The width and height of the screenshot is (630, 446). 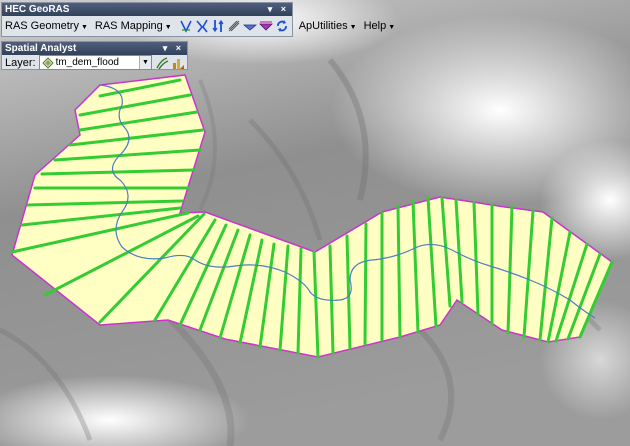 What do you see at coordinates (234, 26) in the screenshot?
I see `profile-tool-icon` at bounding box center [234, 26].